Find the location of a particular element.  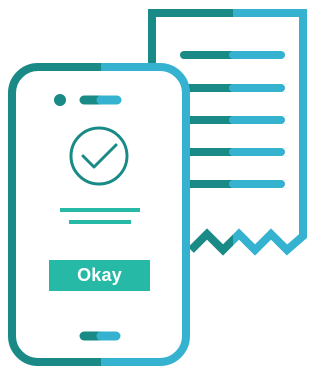

receipt-lines is located at coordinates (232, 119).